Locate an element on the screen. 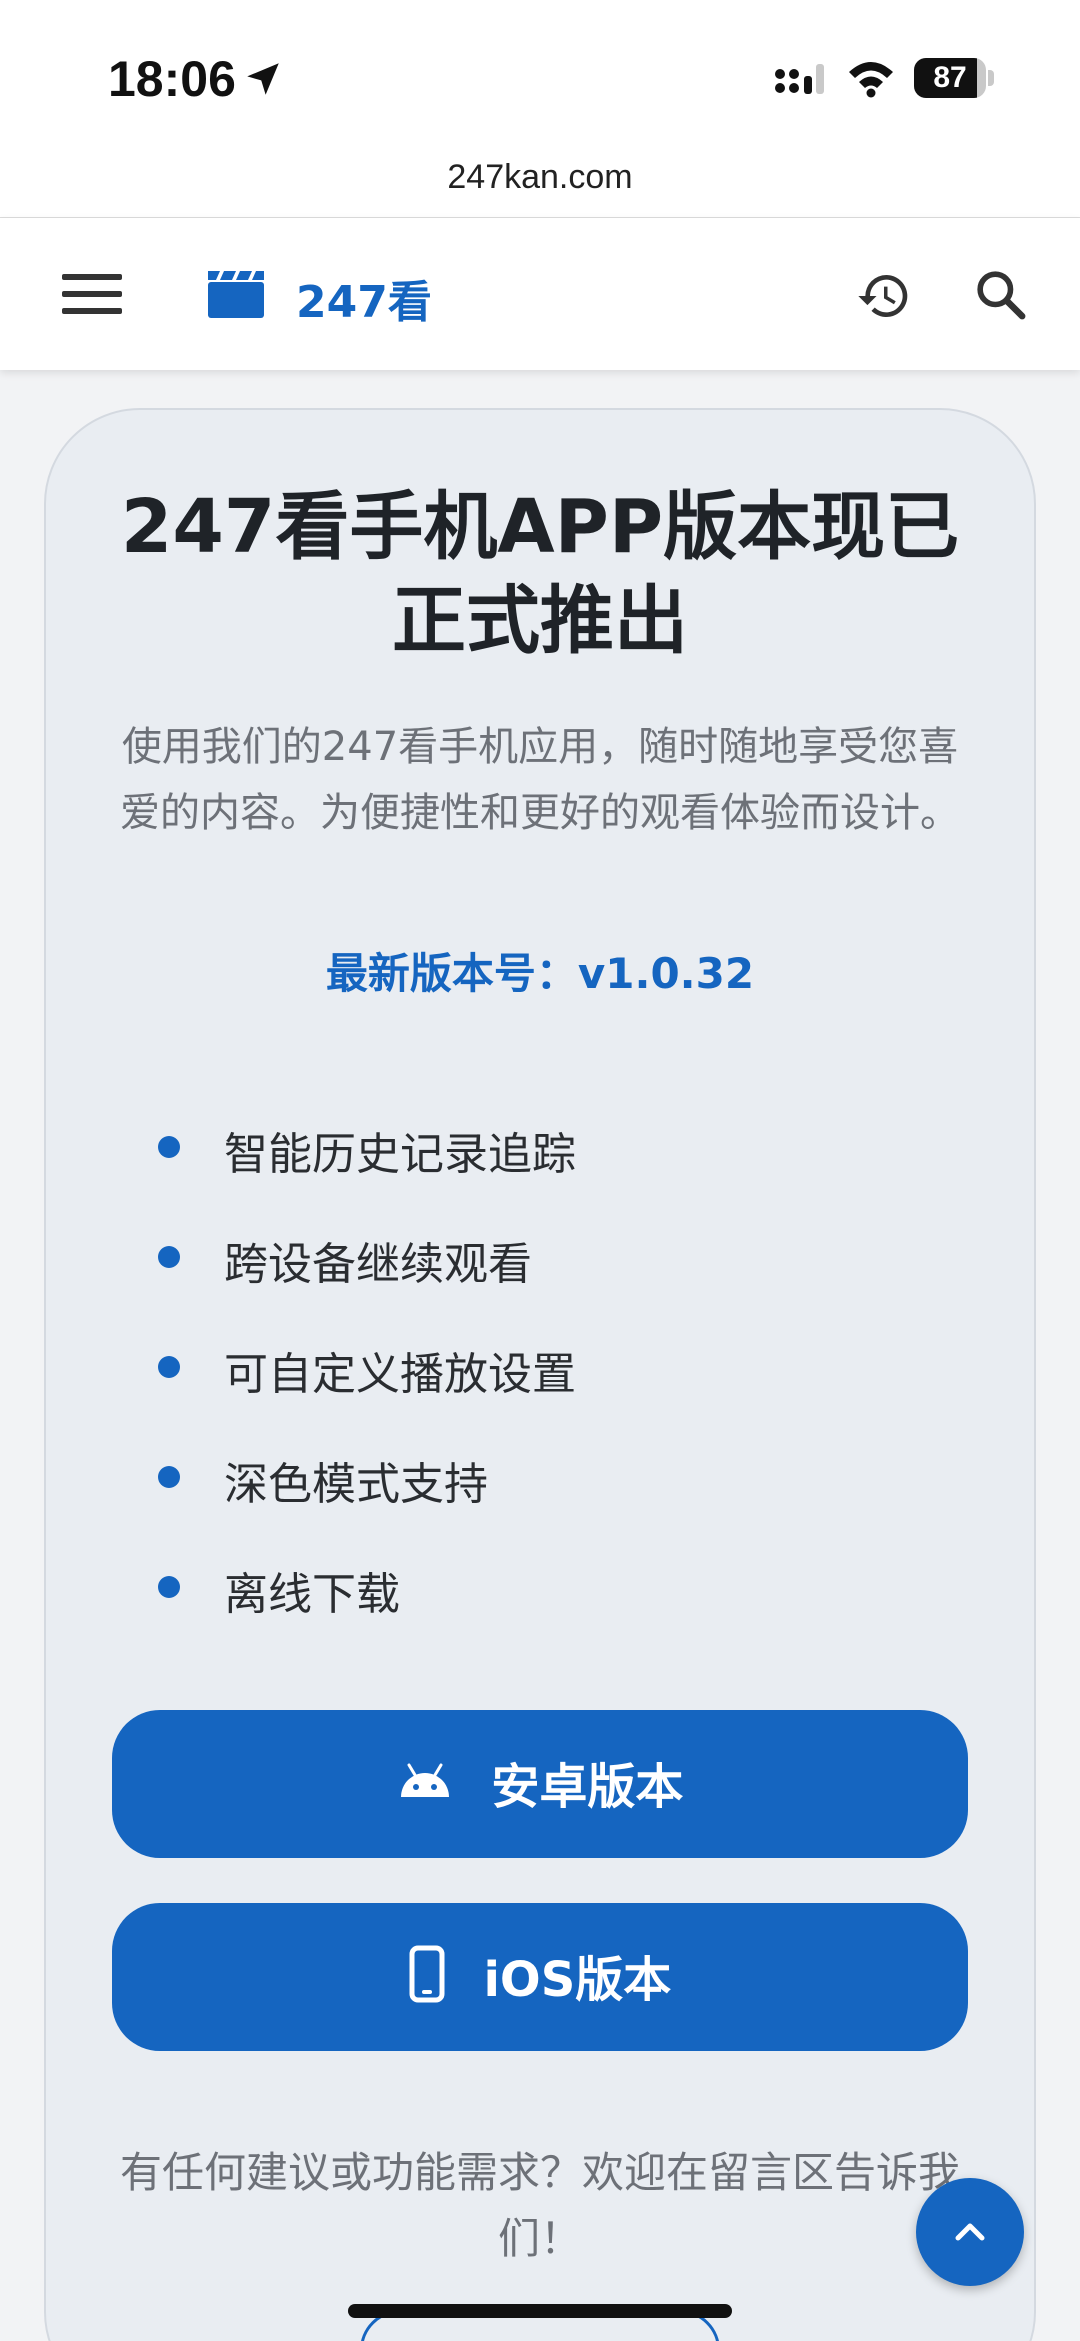 Image resolution: width=1080 pixels, height=2341 pixels. feature-item: 离线下载 is located at coordinates (550, 1607).